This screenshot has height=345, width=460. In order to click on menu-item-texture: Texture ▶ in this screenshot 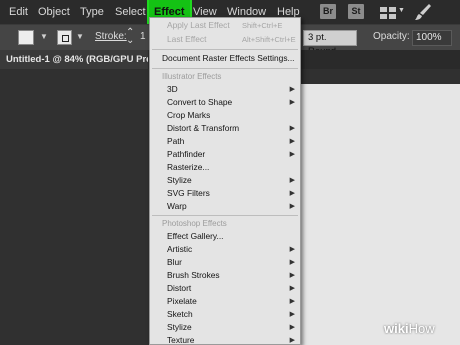, I will do `click(225, 339)`.